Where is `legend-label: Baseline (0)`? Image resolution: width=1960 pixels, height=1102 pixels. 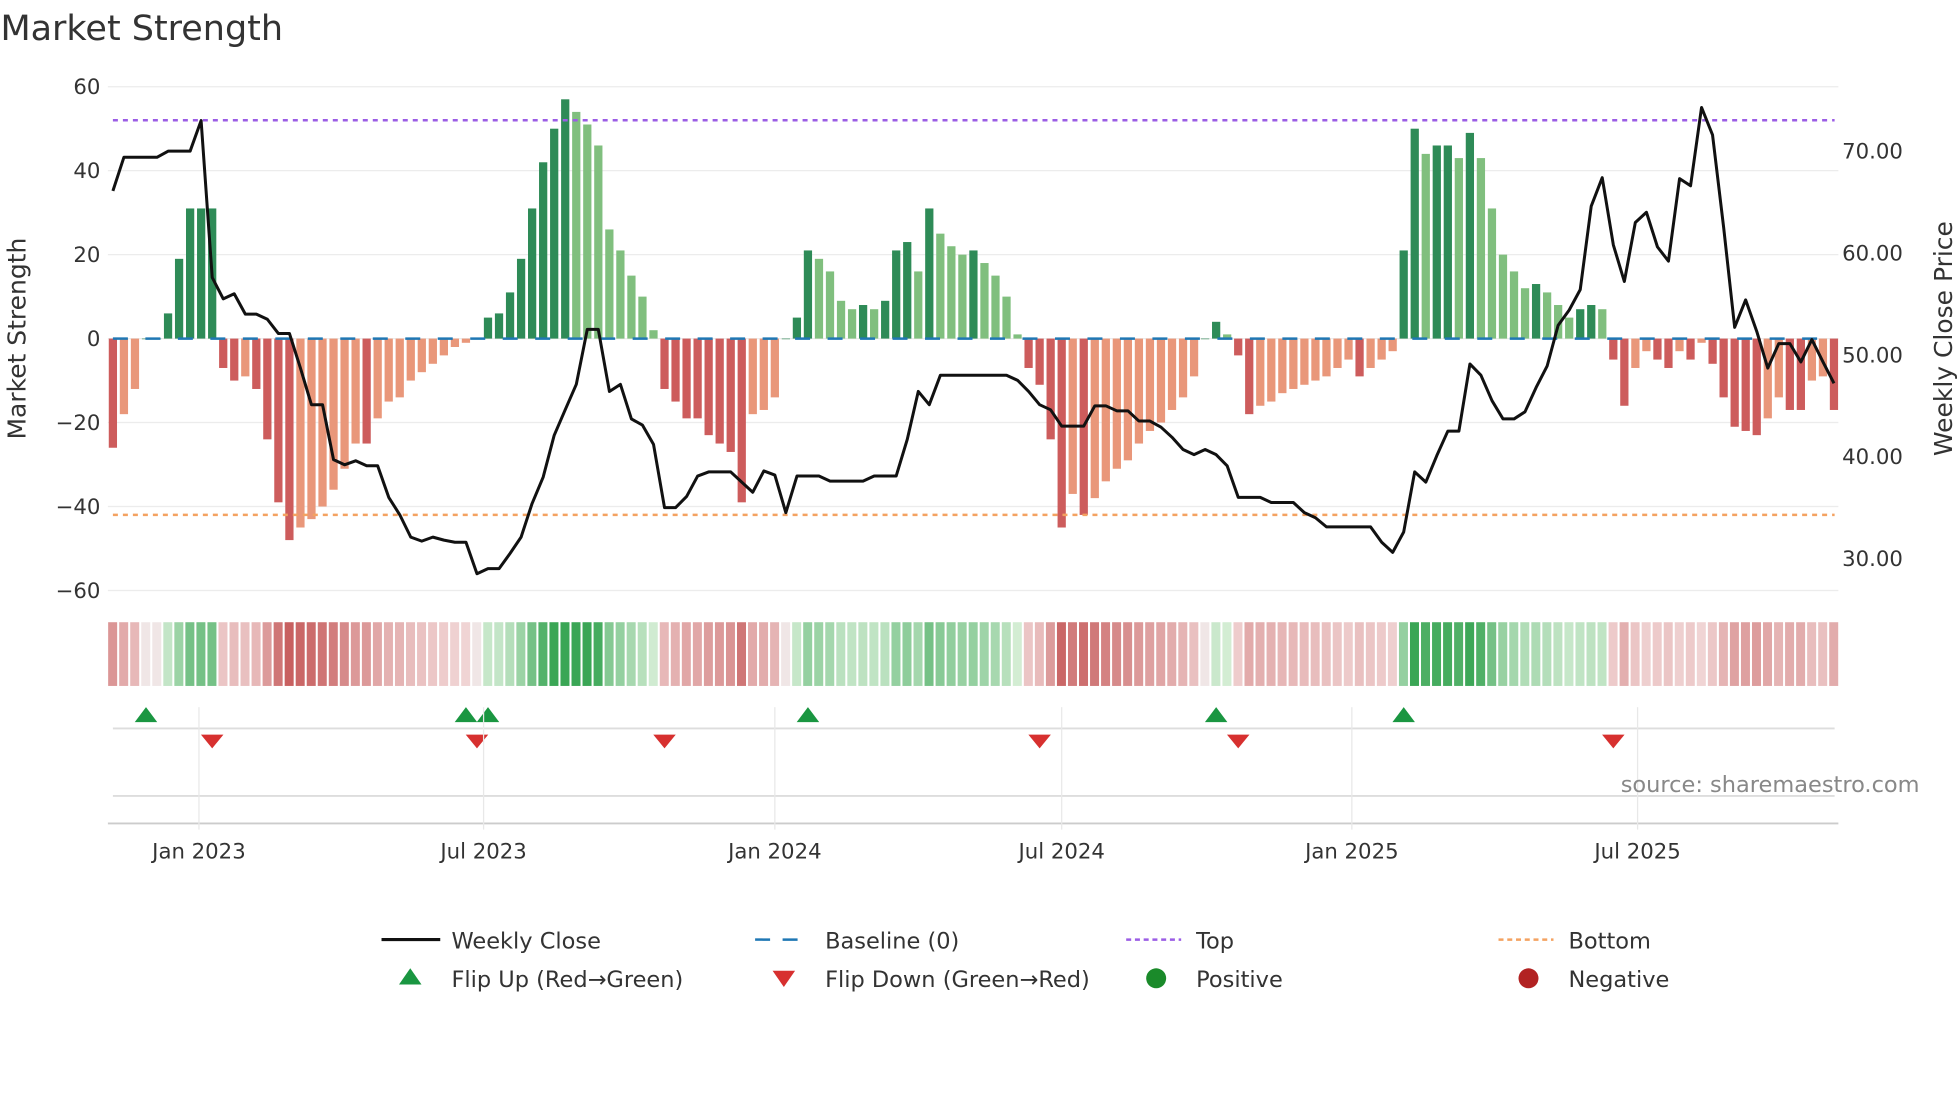
legend-label: Baseline (0) is located at coordinates (892, 941).